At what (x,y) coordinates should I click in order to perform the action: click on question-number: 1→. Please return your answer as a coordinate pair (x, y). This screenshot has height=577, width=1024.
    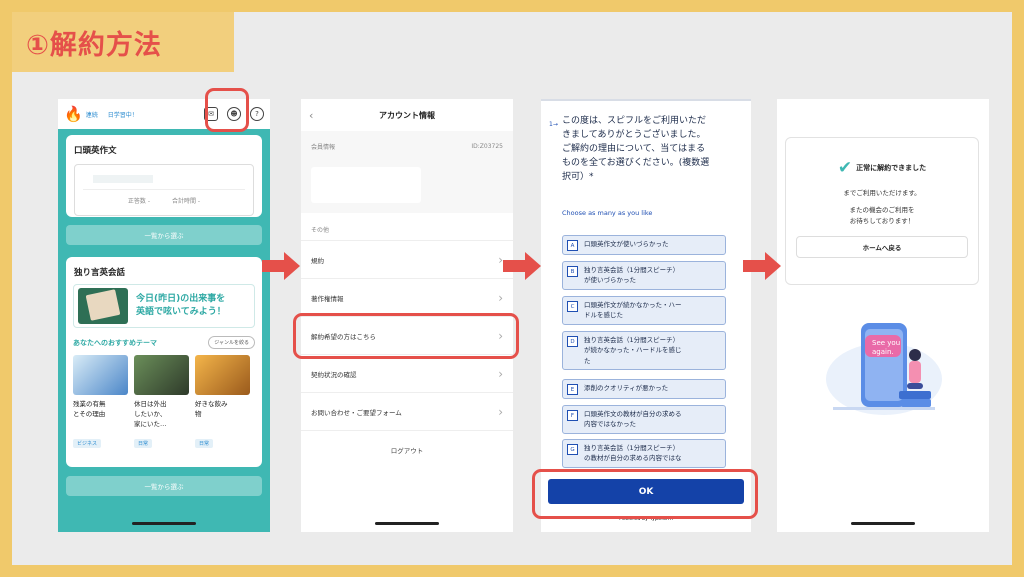
    Looking at the image, I should click on (553, 124).